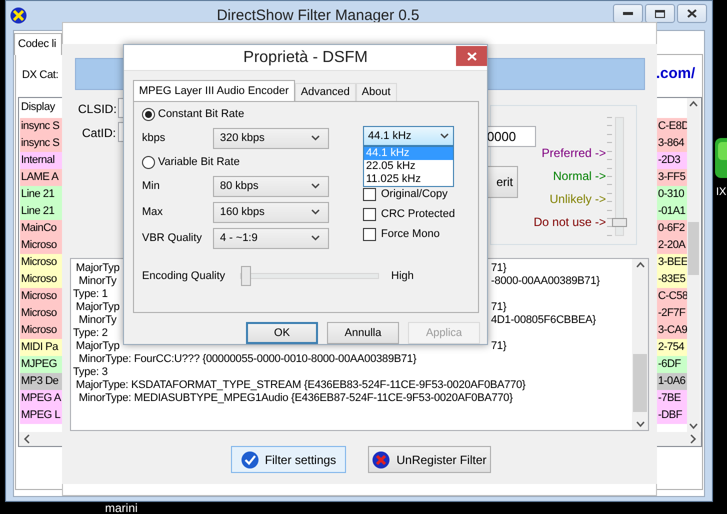 The height and width of the screenshot is (514, 727). I want to click on web-link: .com/, so click(676, 73).